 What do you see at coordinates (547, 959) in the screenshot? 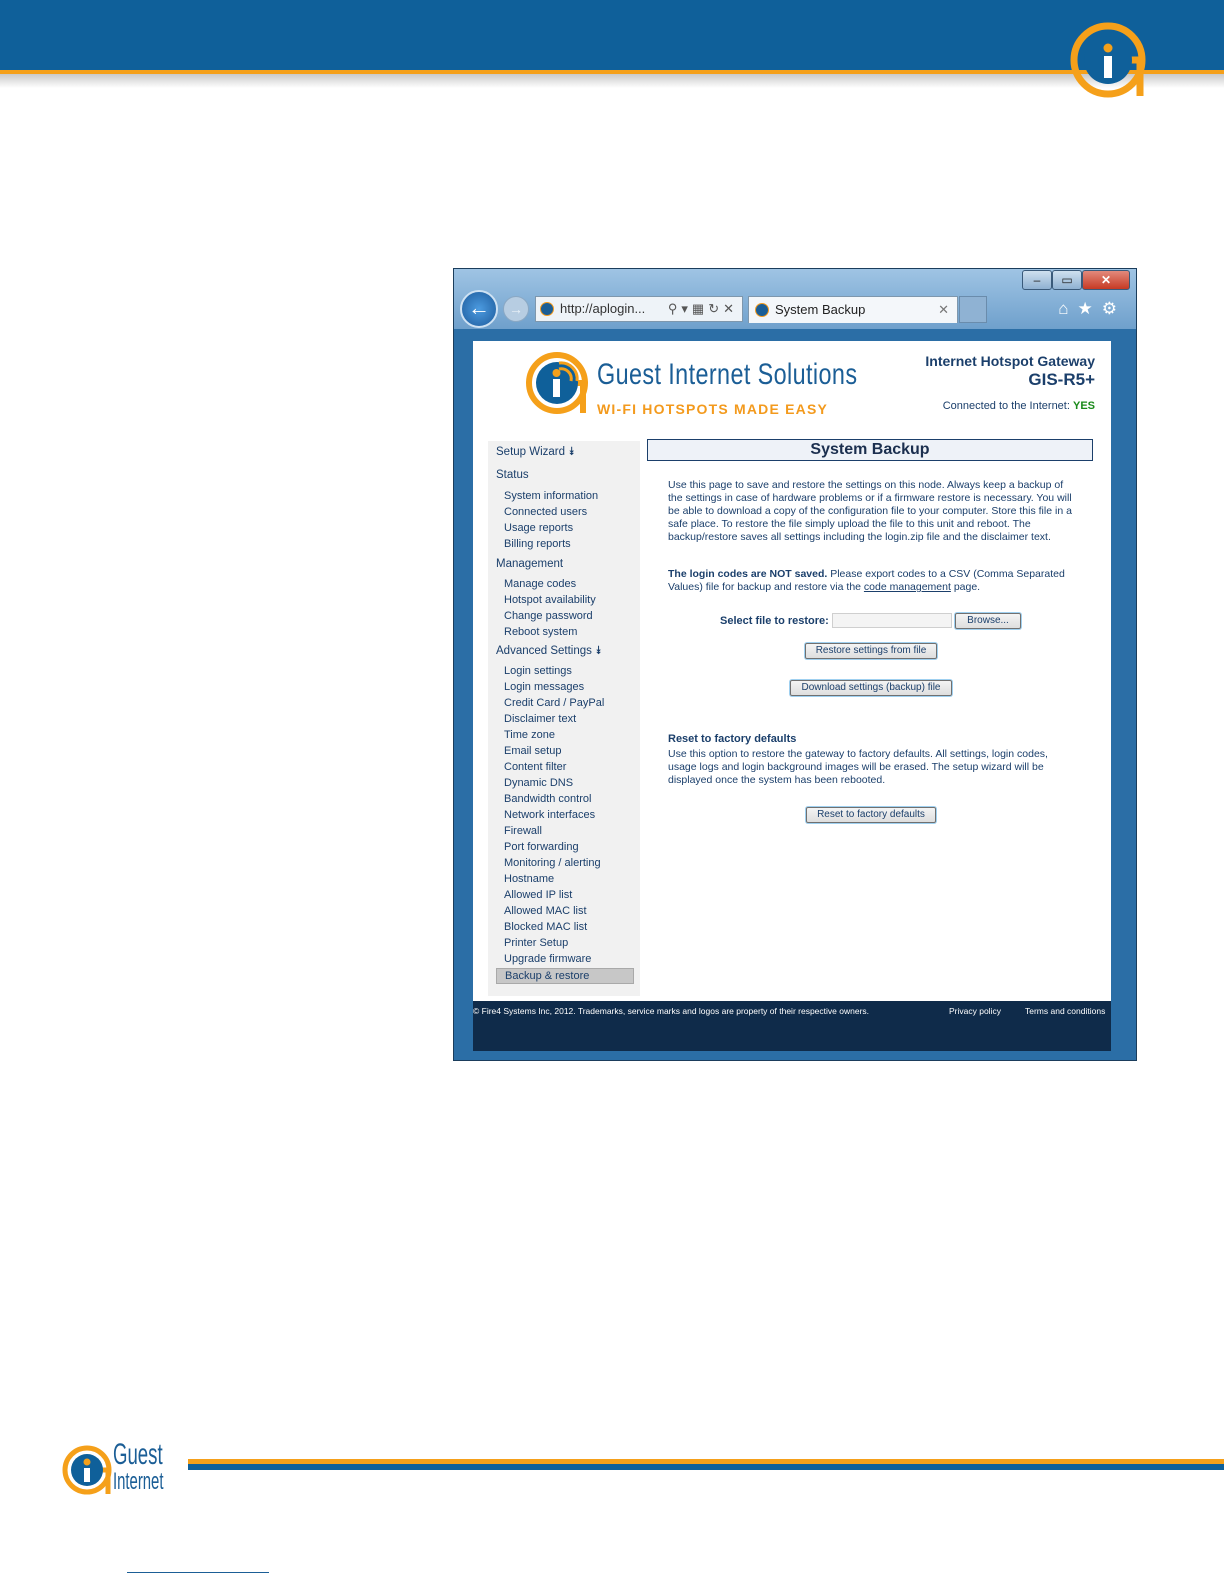
I see `sidebar-item-upgrade-firmware: Upgrade firmware` at bounding box center [547, 959].